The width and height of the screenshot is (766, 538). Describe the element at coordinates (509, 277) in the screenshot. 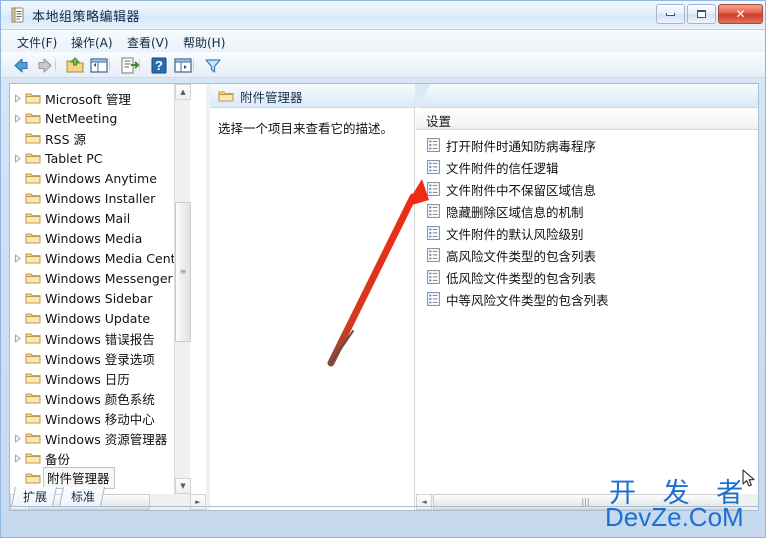

I see `setting-list-item: 低风险文件类型的包含列表` at that location.